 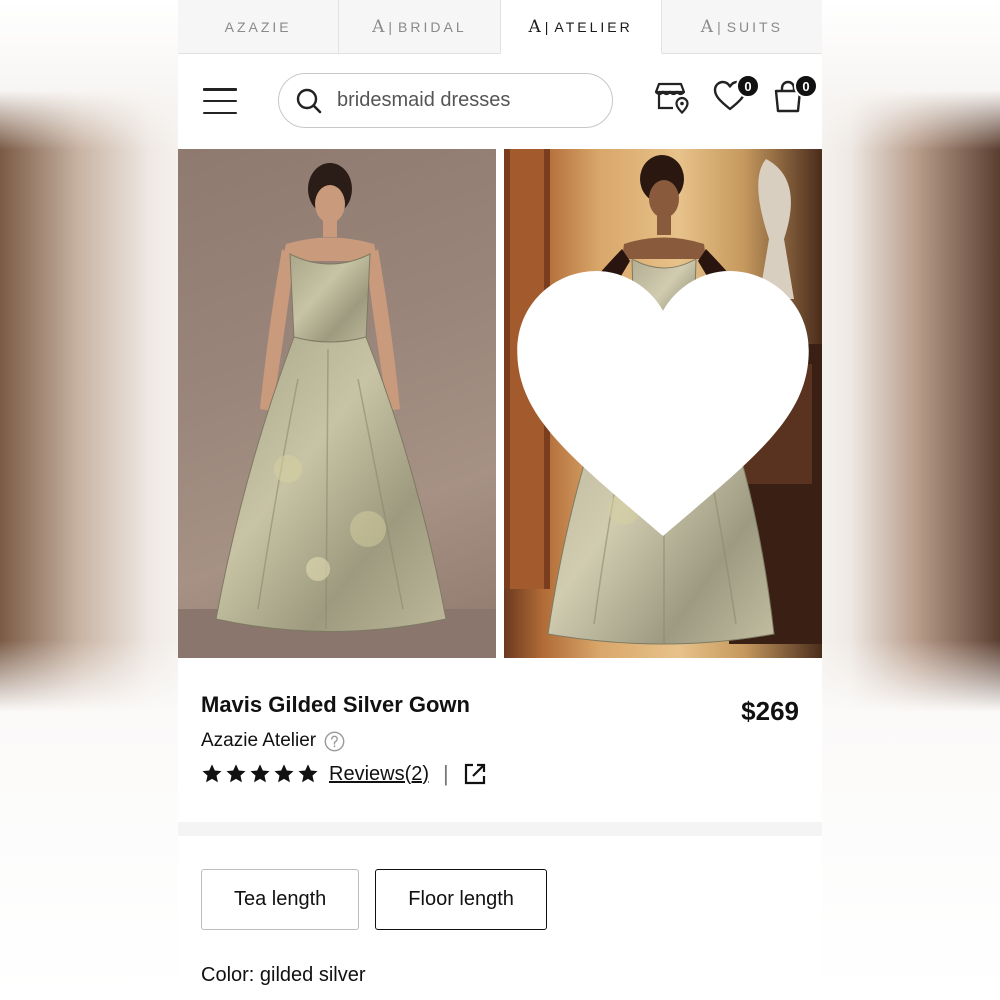 What do you see at coordinates (283, 975) in the screenshot?
I see `color-label: Color: gilded silver` at bounding box center [283, 975].